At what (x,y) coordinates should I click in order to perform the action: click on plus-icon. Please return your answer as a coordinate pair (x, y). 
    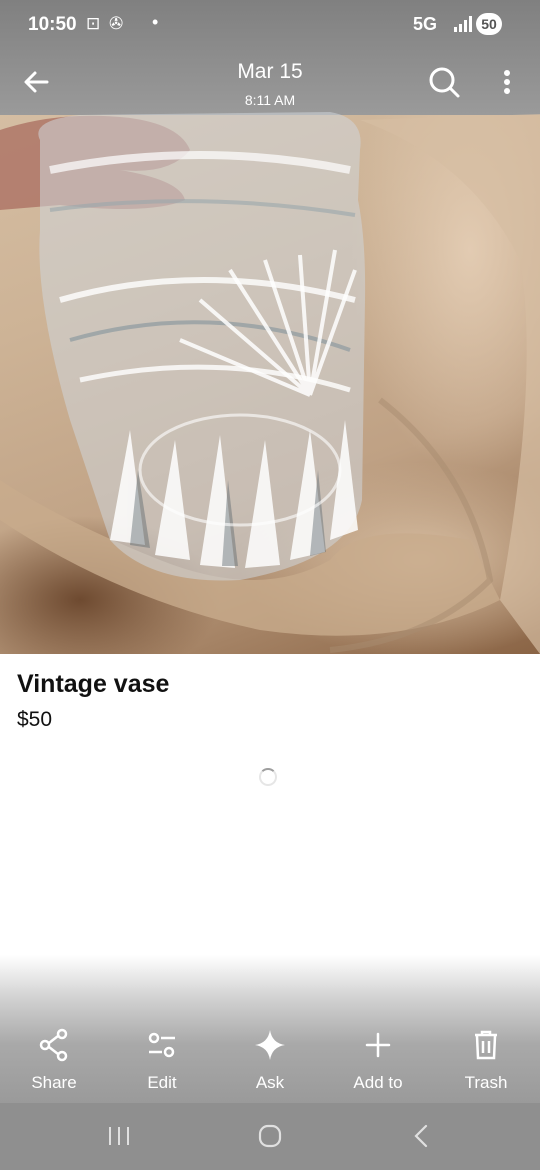
    Looking at the image, I should click on (378, 1045).